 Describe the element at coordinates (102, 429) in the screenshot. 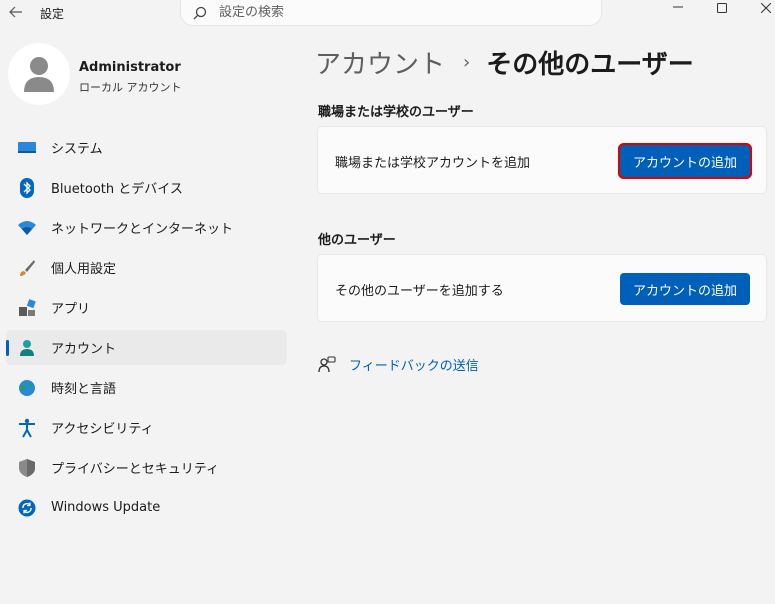

I see `sidebar-item-label: アクセシビリティ` at that location.